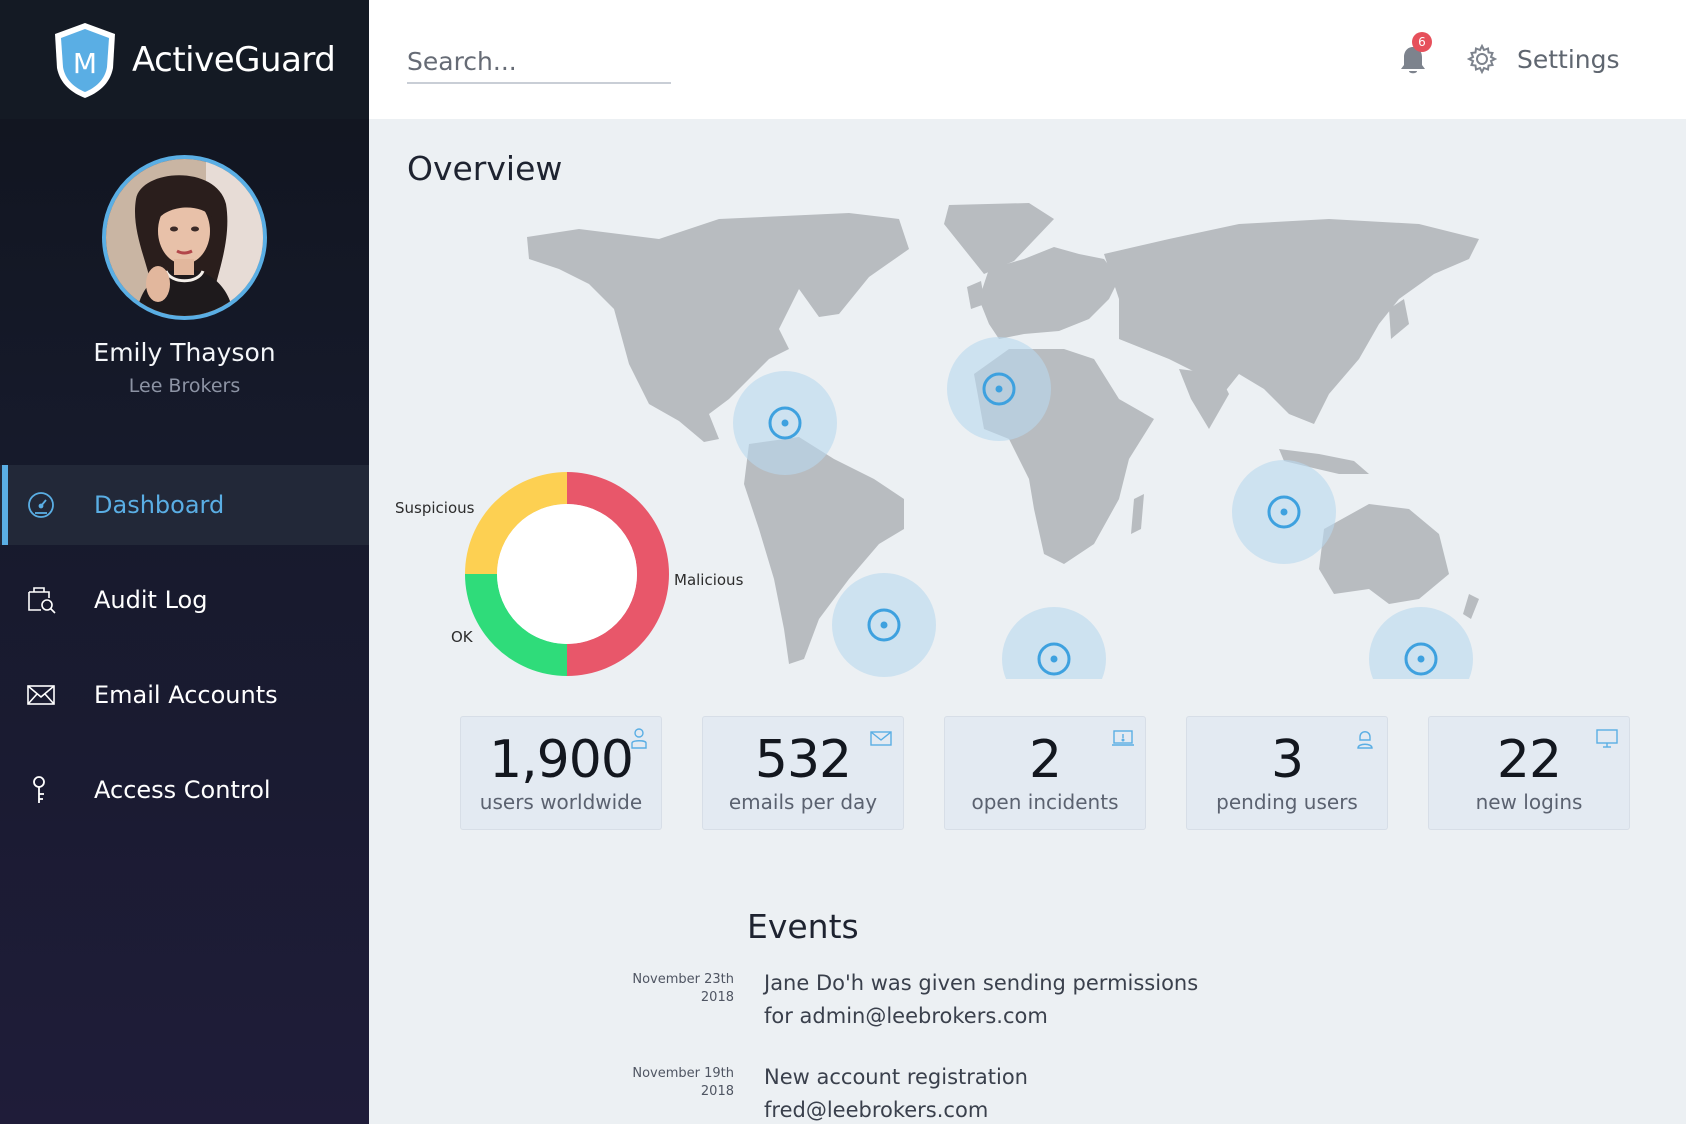 The height and width of the screenshot is (1124, 1686). I want to click on notification-badge: 6, so click(1422, 42).